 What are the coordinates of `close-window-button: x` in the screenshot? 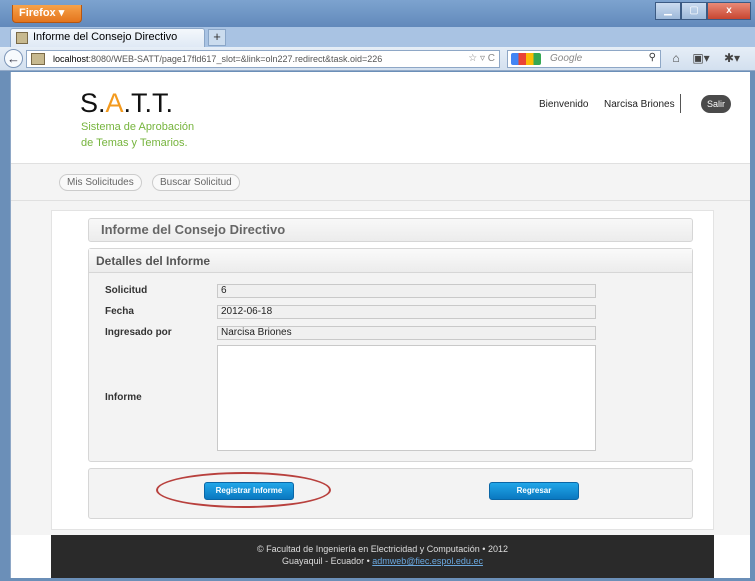 It's located at (729, 11).